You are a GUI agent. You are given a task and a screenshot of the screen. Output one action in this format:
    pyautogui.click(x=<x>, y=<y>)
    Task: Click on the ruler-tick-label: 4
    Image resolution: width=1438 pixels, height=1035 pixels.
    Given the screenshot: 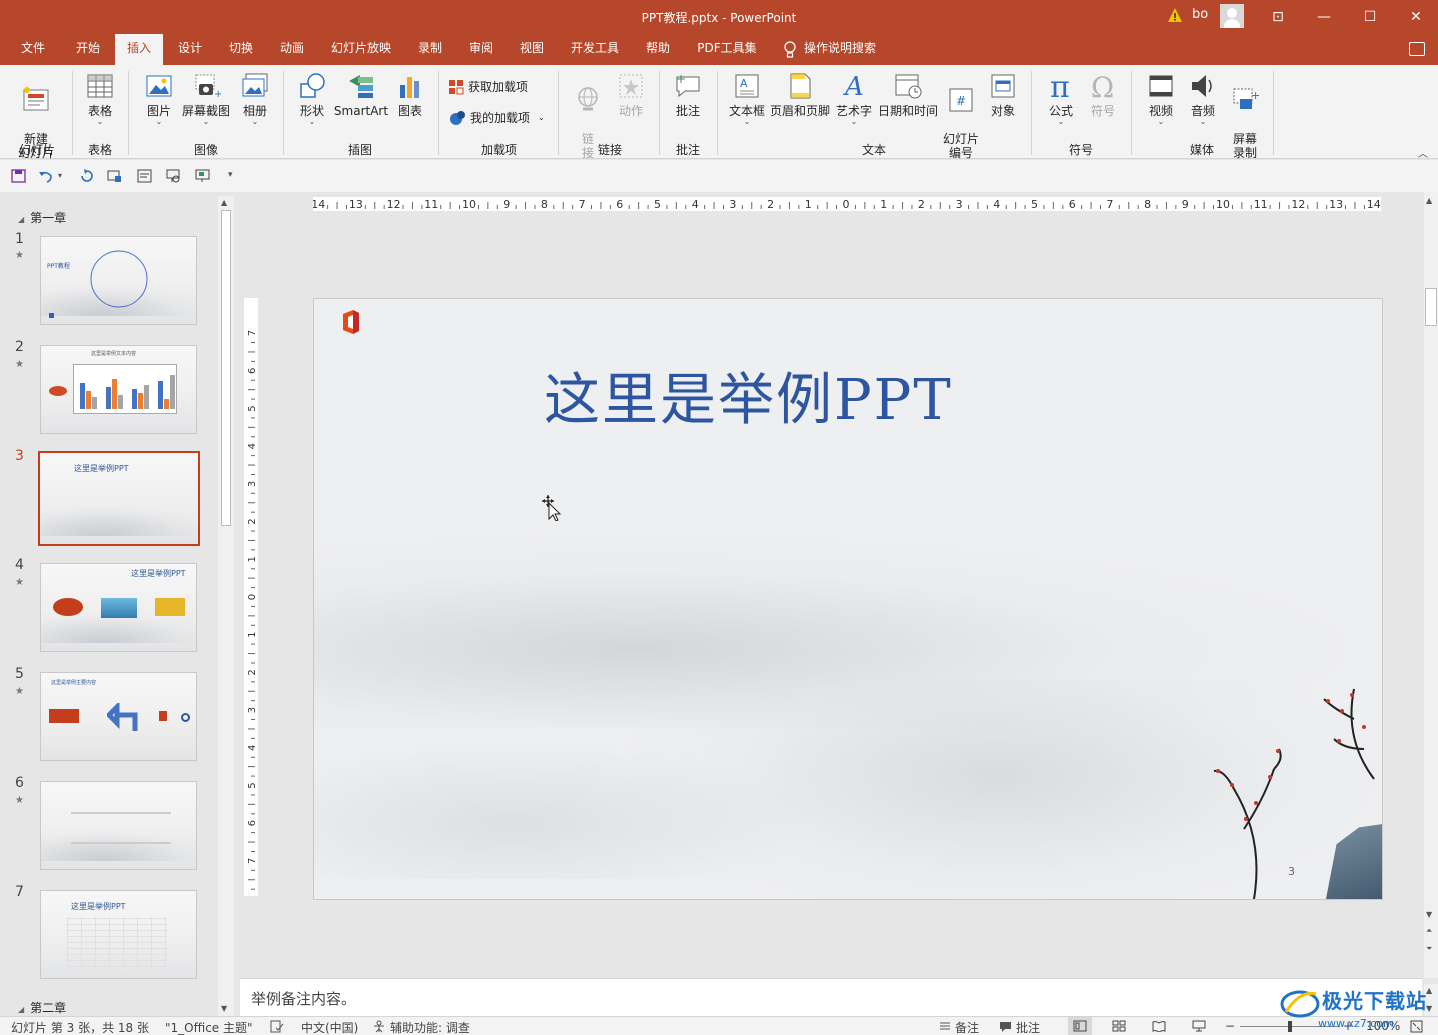 What is the action you would take?
    pyautogui.click(x=996, y=204)
    